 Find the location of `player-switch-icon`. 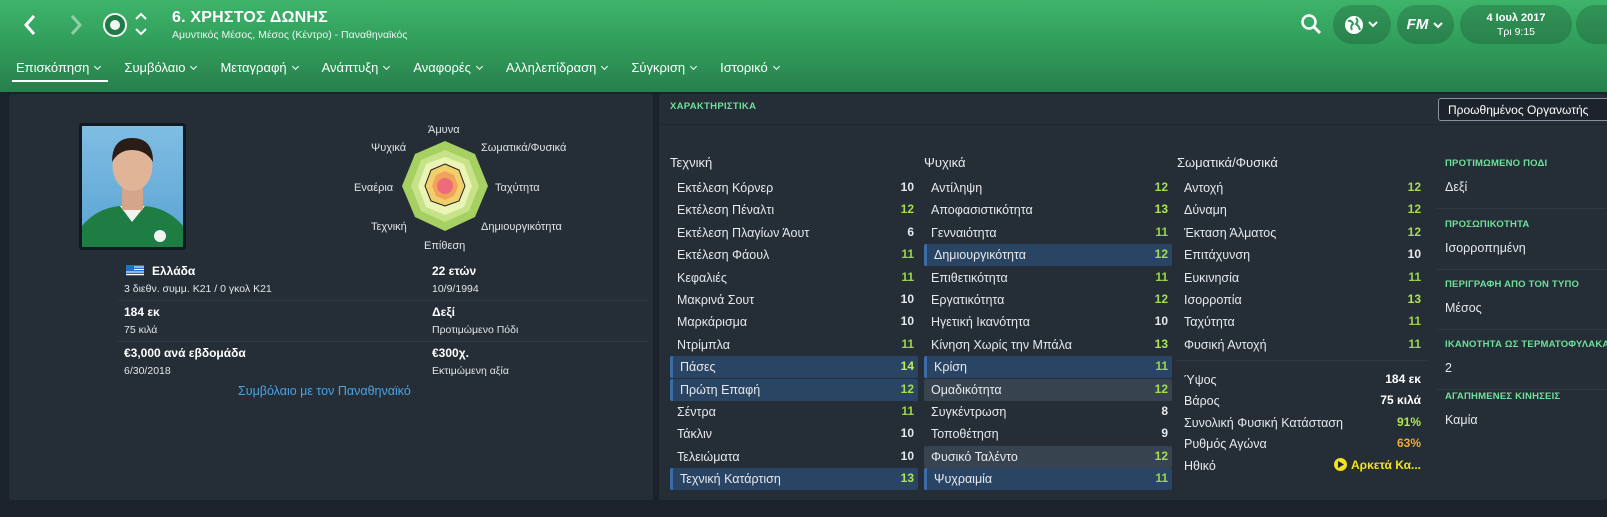

player-switch-icon is located at coordinates (141, 25).